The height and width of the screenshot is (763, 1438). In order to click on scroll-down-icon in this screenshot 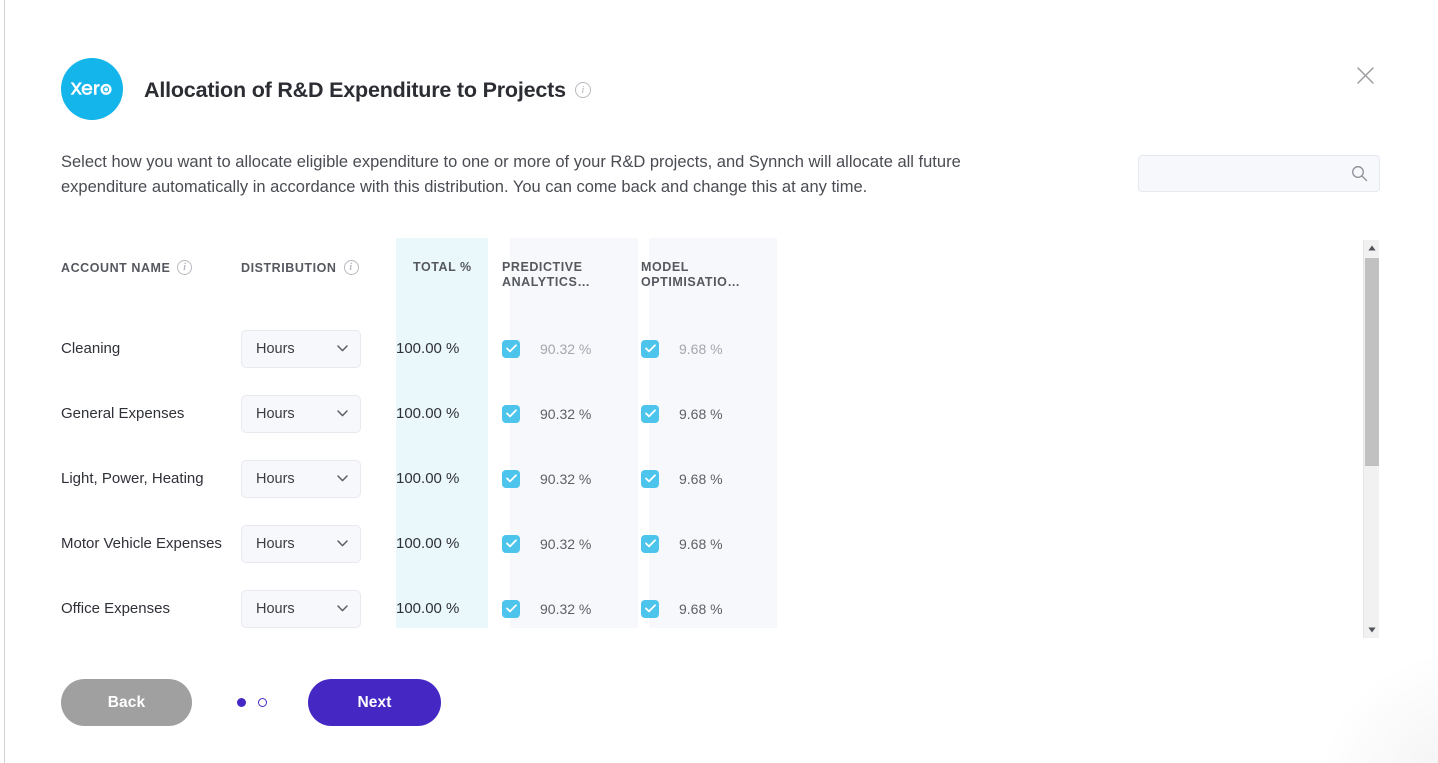, I will do `click(1372, 630)`.